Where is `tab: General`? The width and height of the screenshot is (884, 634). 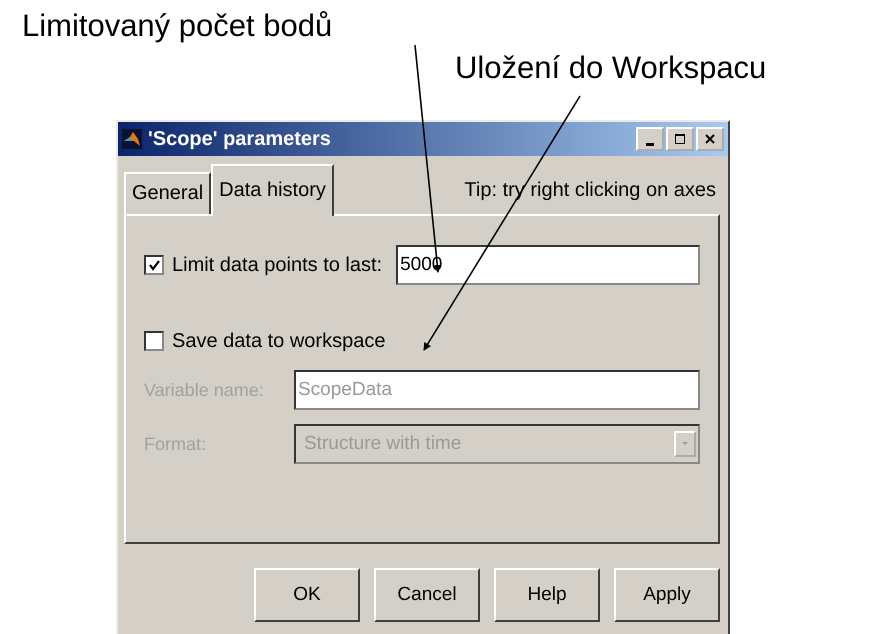 tab: General is located at coordinates (168, 193).